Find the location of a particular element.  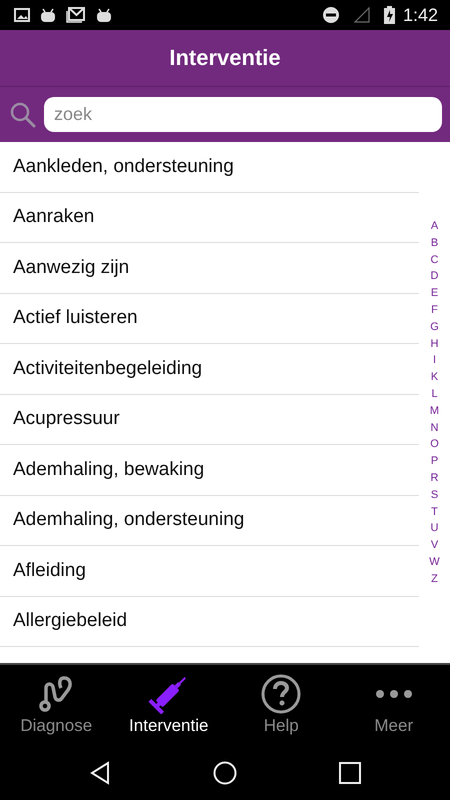

list-item: Allergiebeleid is located at coordinates (209, 621).